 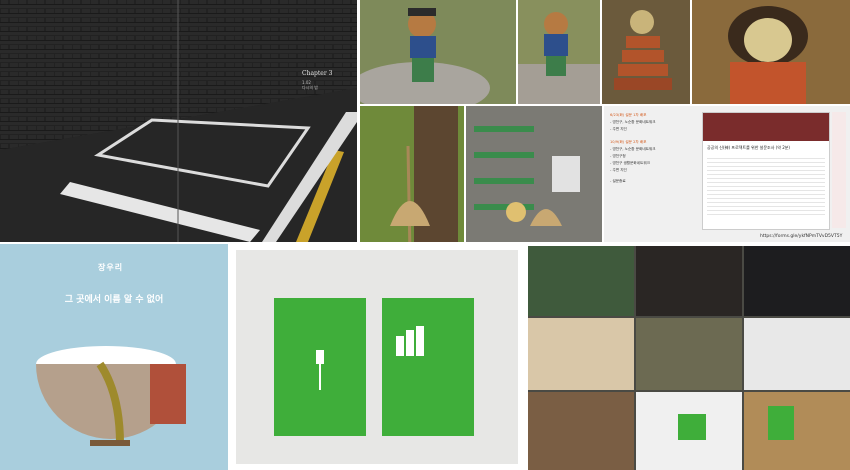 I want to click on schedule-item: - 설문종료, so click(x=618, y=181).